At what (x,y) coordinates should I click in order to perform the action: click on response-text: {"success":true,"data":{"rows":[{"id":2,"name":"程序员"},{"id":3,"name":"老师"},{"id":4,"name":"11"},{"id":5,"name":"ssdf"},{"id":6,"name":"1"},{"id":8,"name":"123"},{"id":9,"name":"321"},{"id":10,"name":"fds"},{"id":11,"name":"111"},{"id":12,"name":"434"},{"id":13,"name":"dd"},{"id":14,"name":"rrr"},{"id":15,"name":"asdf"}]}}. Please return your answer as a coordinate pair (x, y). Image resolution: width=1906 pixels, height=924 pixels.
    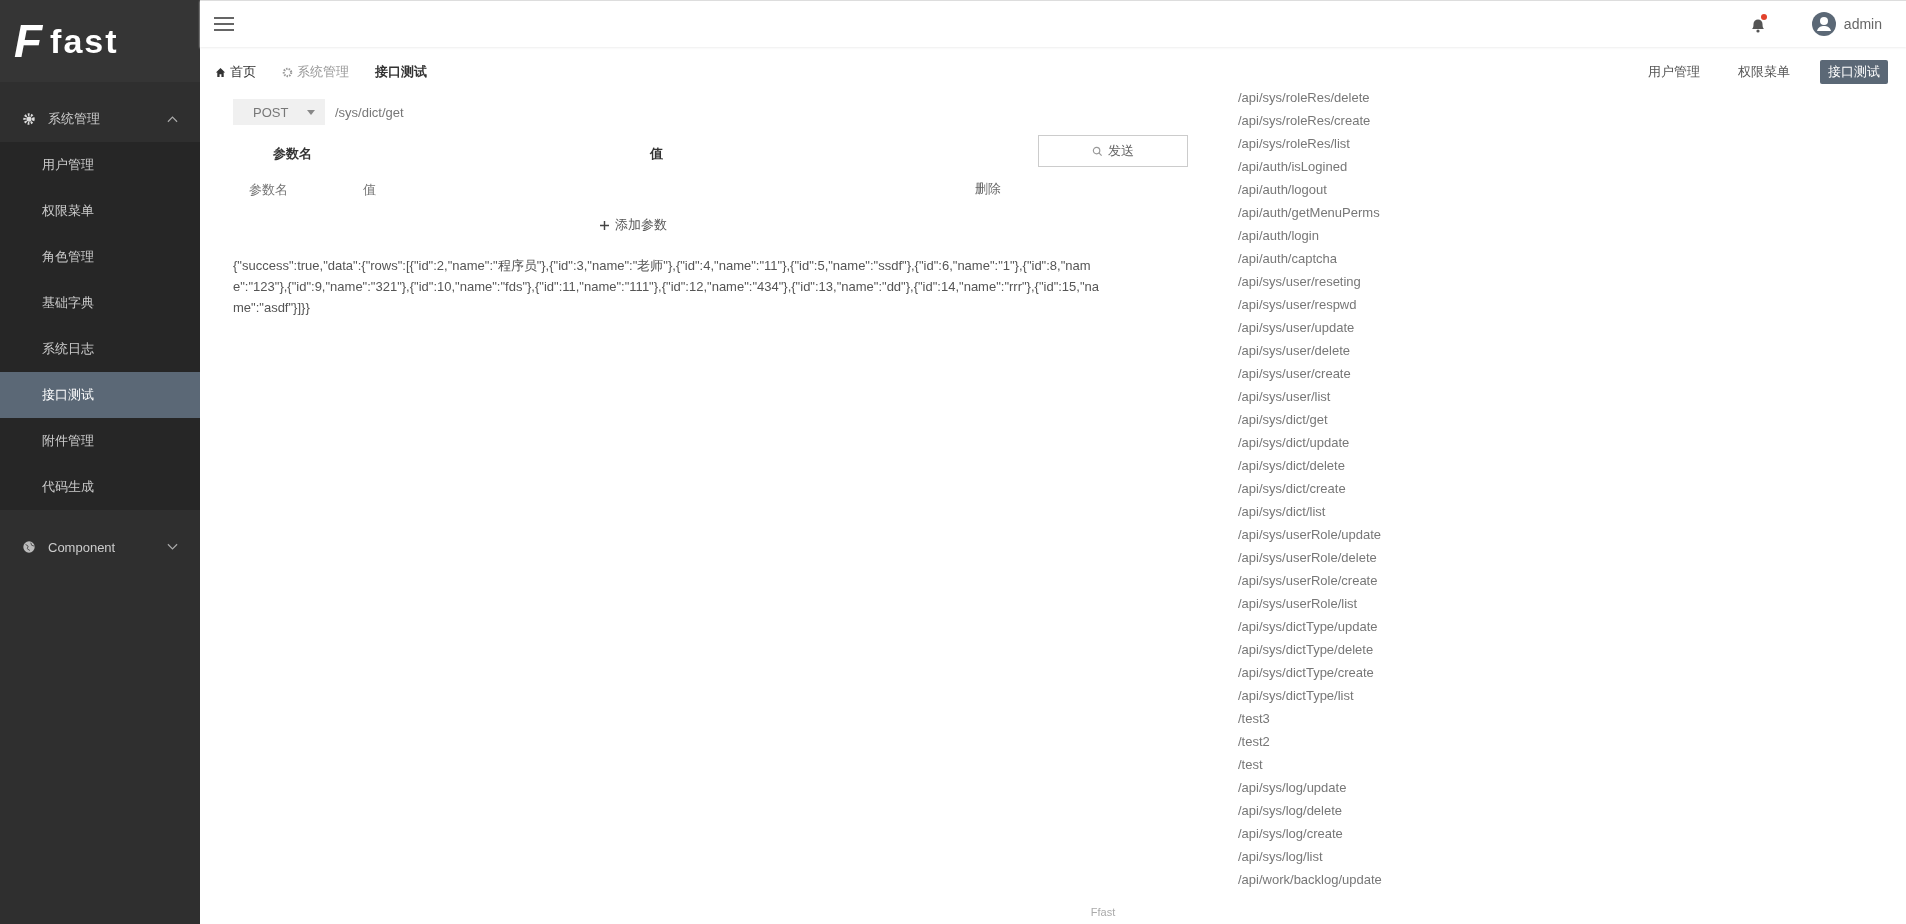
    Looking at the image, I should click on (666, 287).